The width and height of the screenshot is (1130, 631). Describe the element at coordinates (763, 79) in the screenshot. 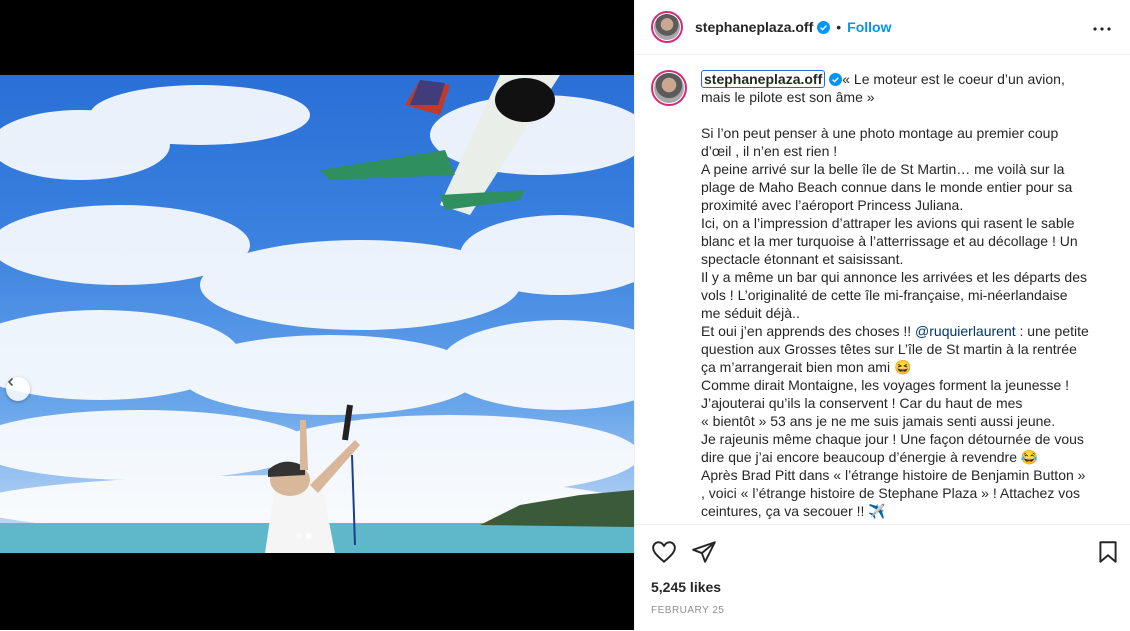

I see `caption-username: stephaneplaza.off` at that location.